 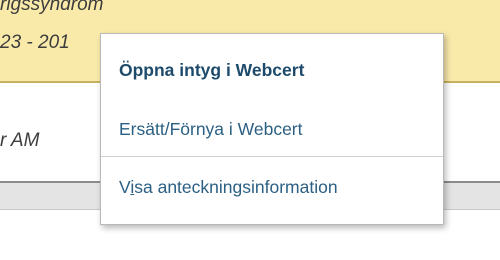 I want to click on menu-item-label-suffix: sa anteckningsinformation, so click(x=236, y=187).